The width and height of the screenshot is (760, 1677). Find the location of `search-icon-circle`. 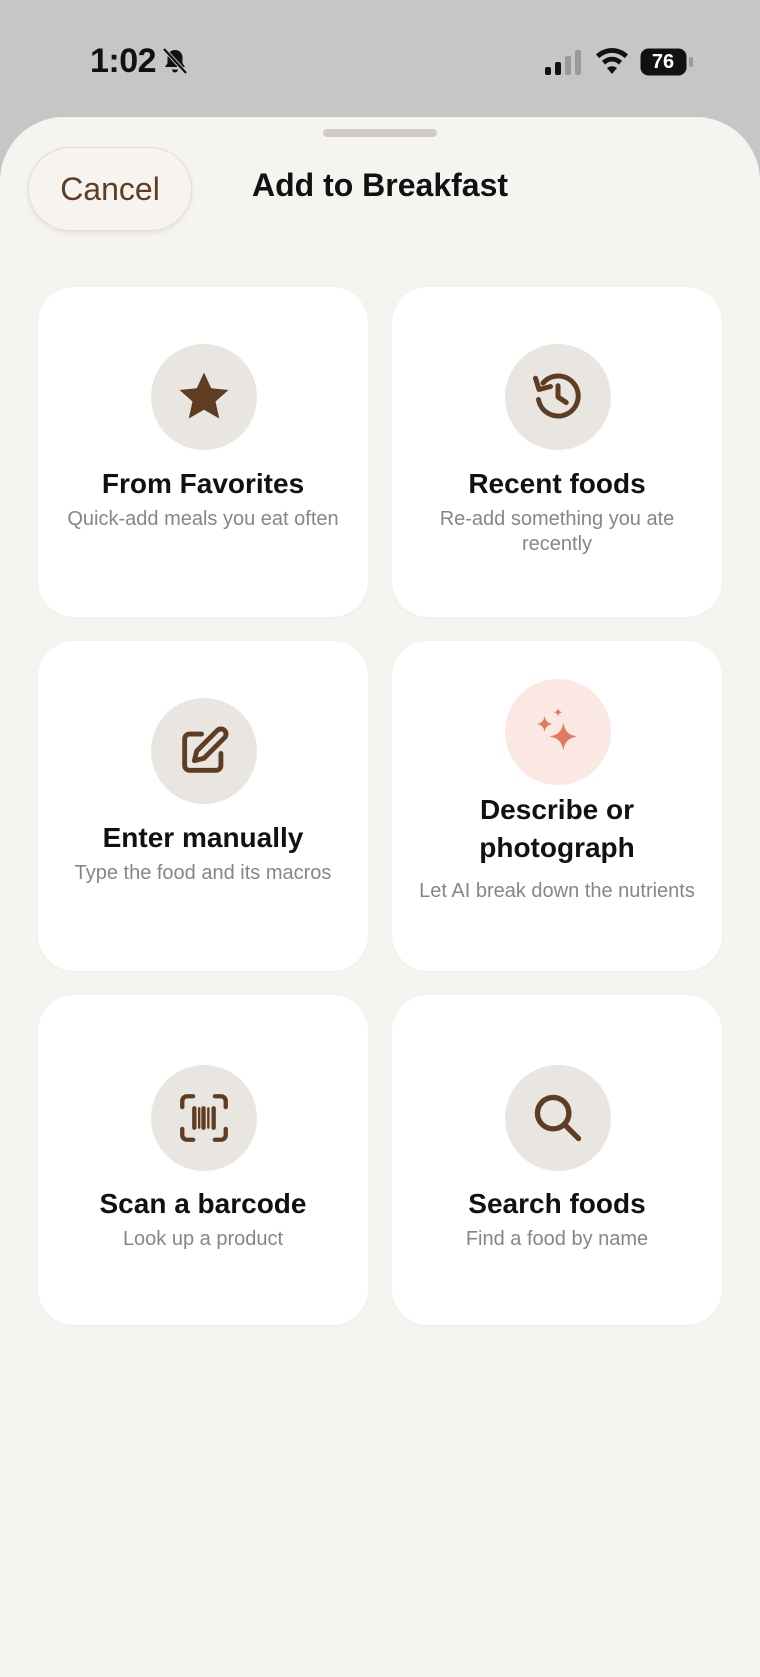

search-icon-circle is located at coordinates (558, 1118).